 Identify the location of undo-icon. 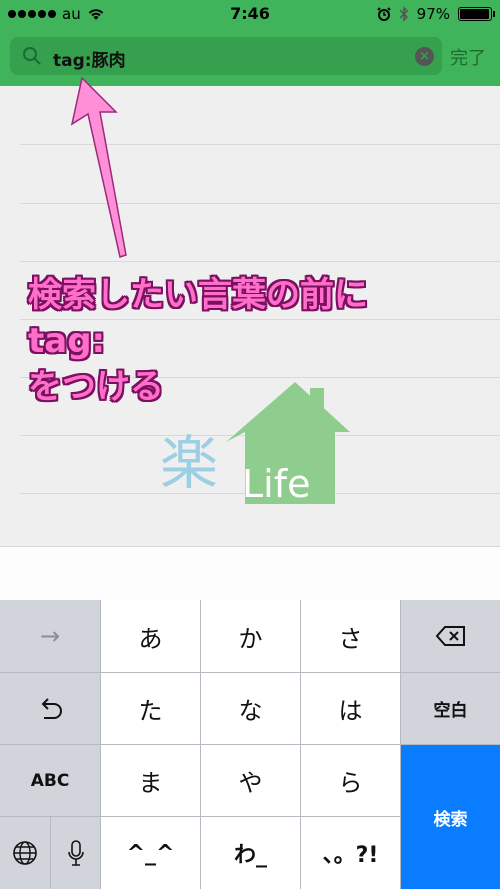
(51, 708).